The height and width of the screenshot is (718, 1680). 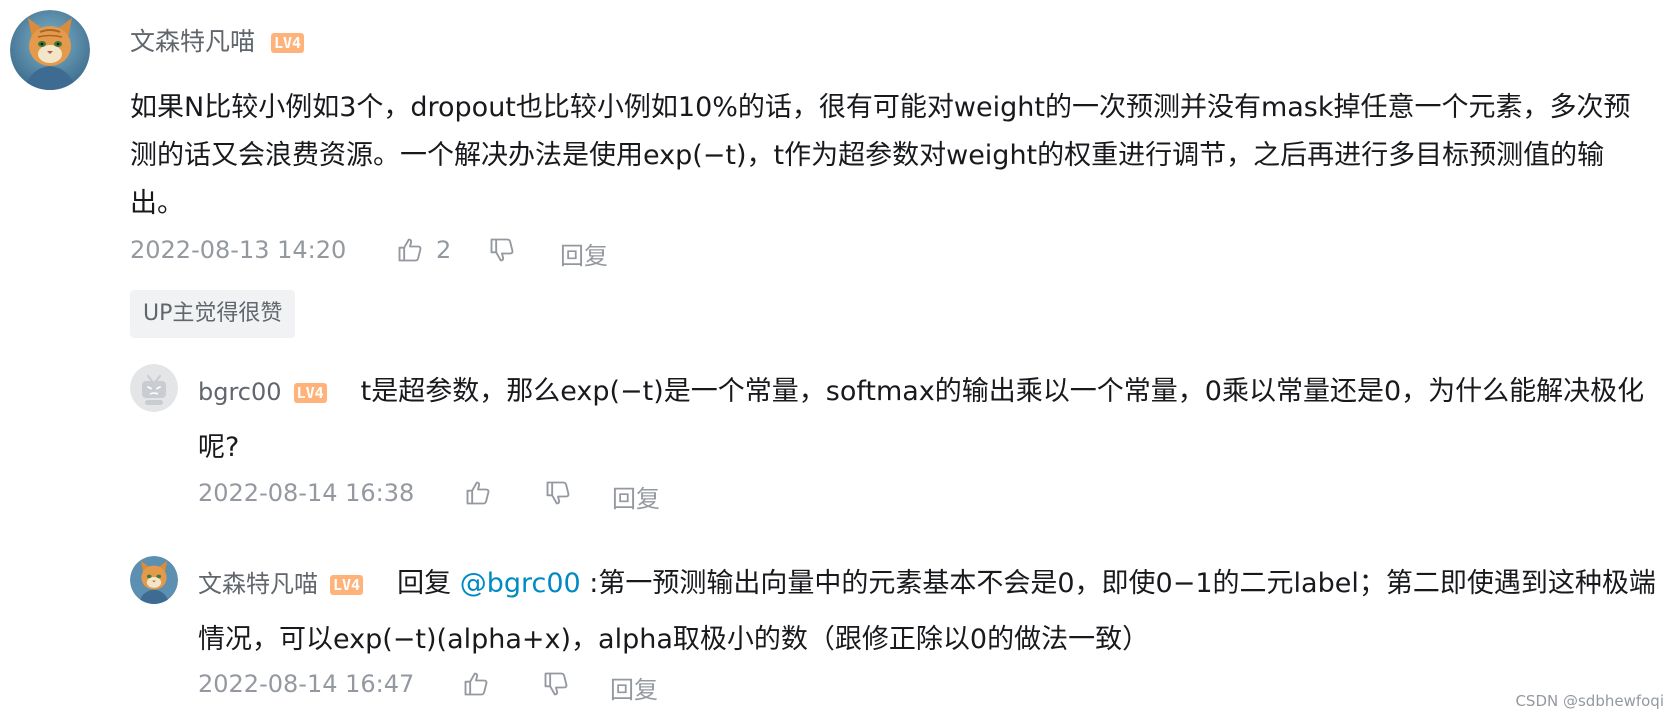 I want to click on like-count: 2, so click(x=444, y=250).